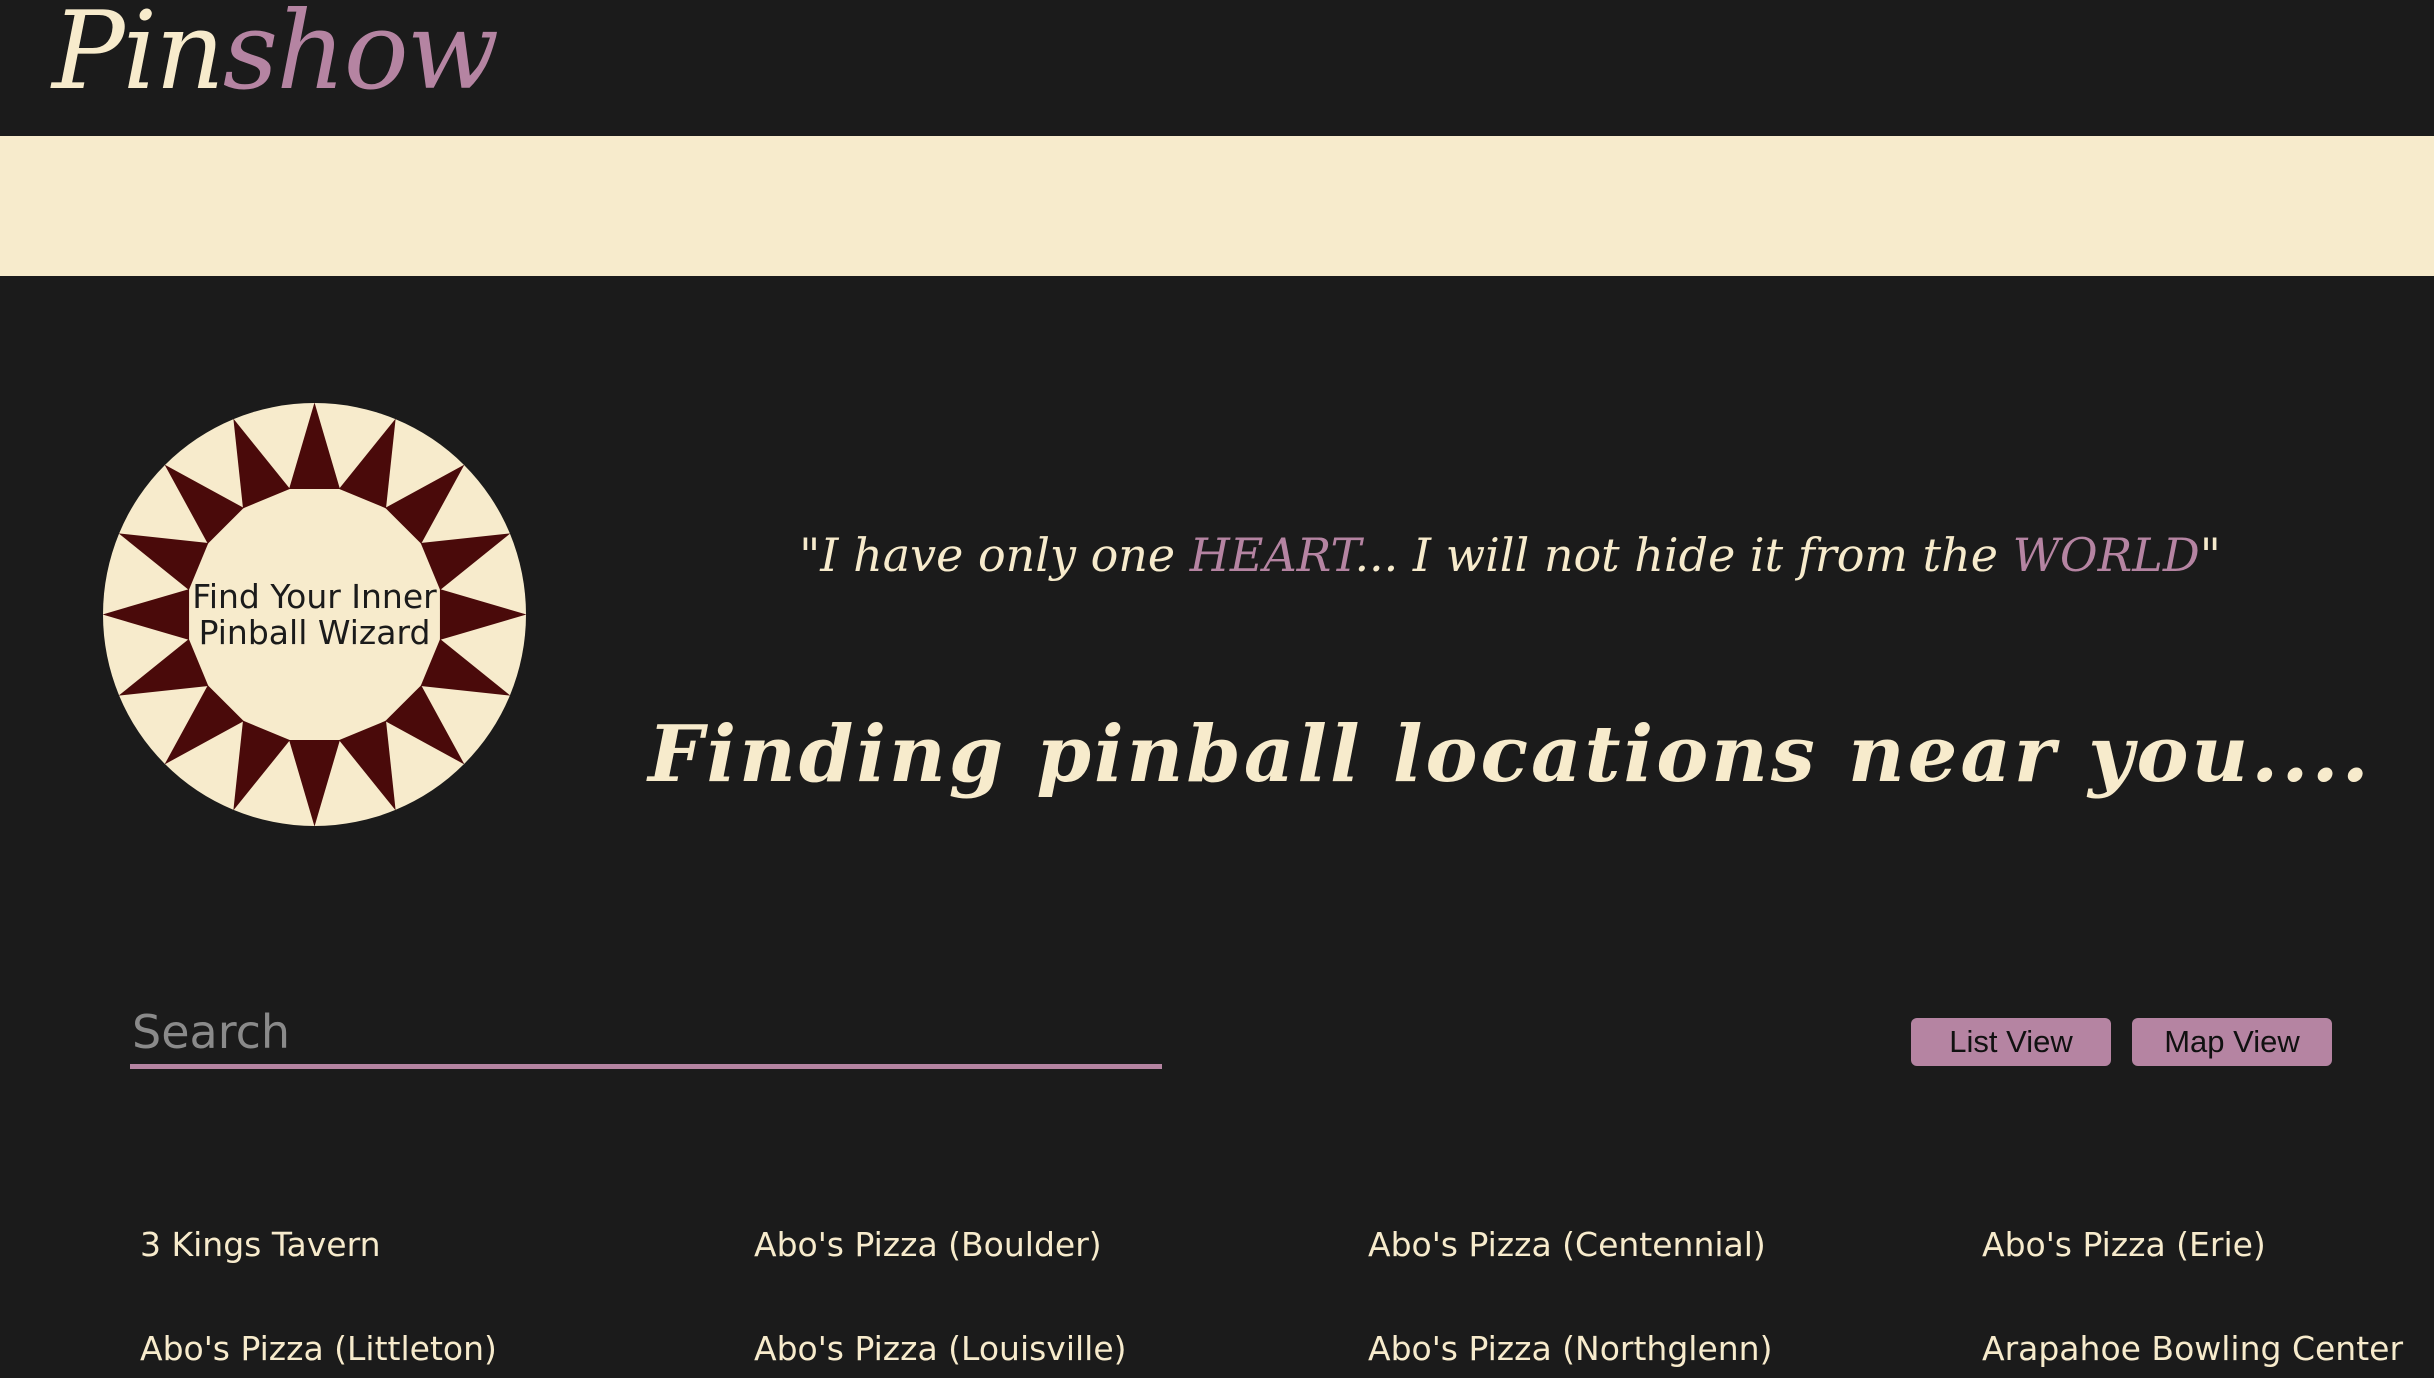 The width and height of the screenshot is (2434, 1378). I want to click on location-item: Abo's Pizza (Northglenn), so click(1675, 1348).